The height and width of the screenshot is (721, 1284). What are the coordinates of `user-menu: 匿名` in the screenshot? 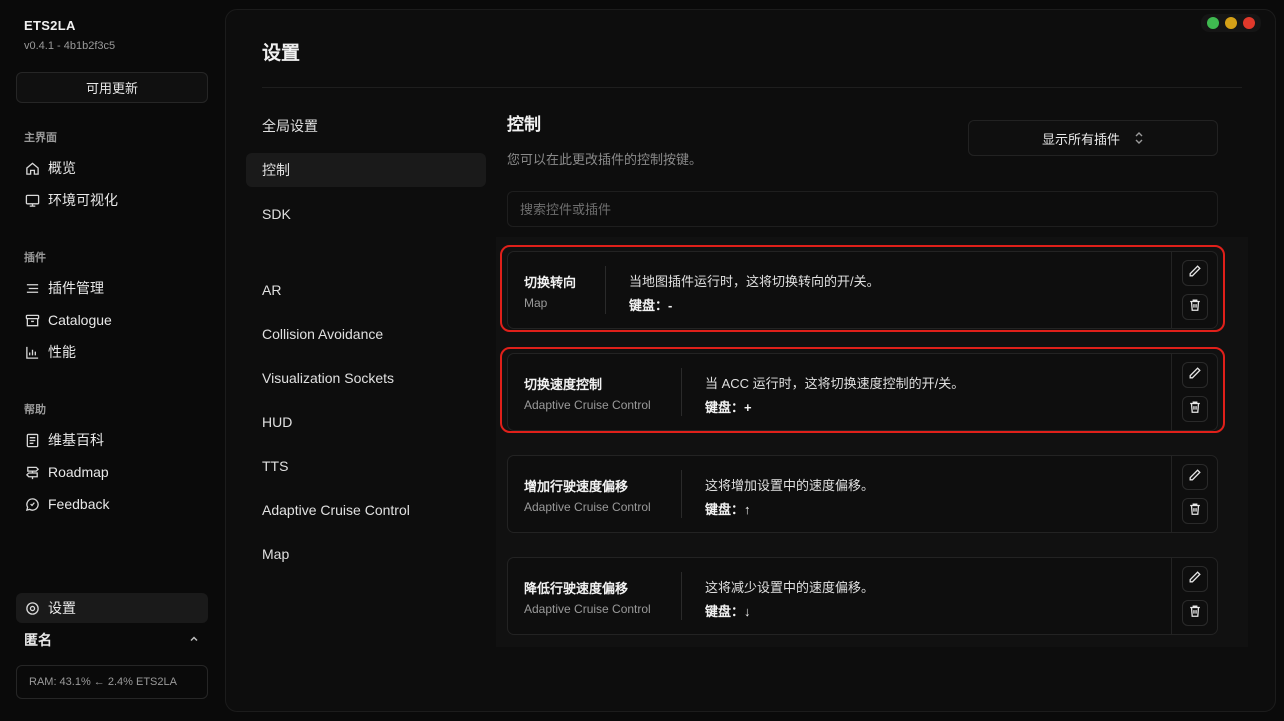 It's located at (112, 640).